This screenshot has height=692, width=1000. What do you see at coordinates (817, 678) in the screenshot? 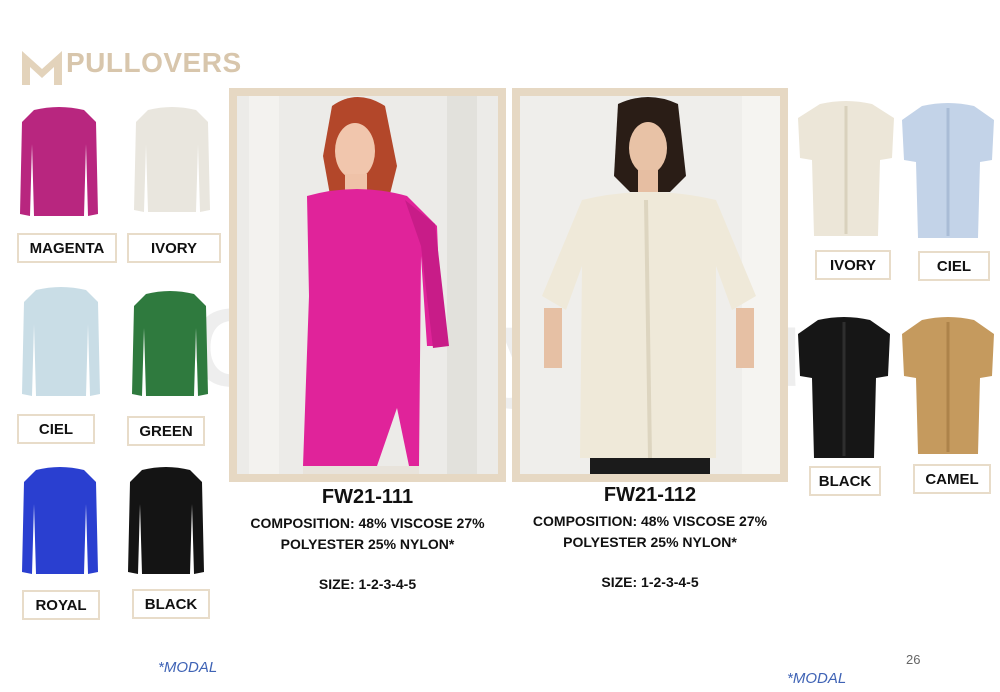
I see `modal-note-right: *MODAL` at bounding box center [817, 678].